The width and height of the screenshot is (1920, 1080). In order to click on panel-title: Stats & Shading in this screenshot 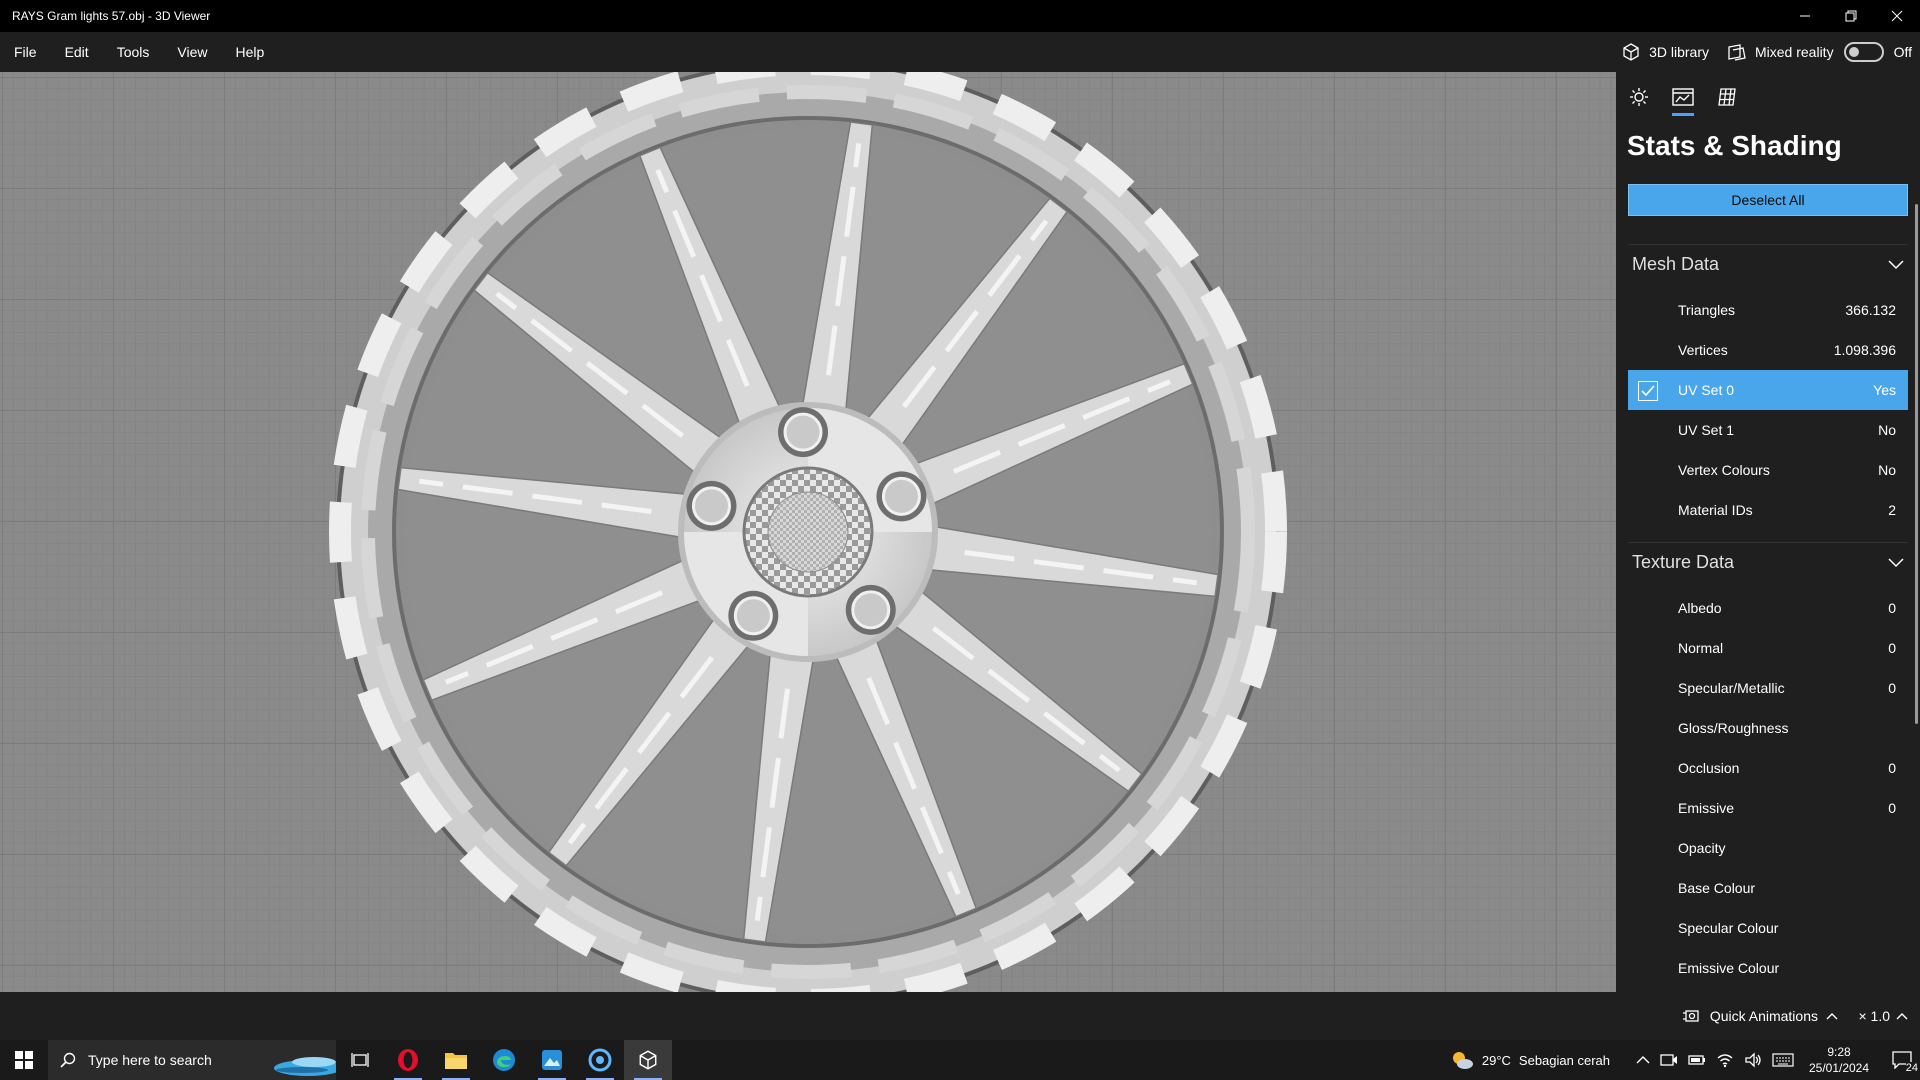, I will do `click(1734, 145)`.